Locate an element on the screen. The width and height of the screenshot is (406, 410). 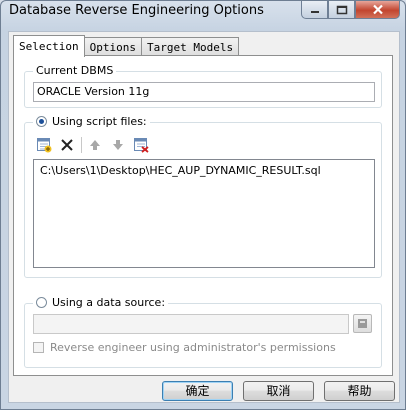
add-file-button is located at coordinates (44, 145).